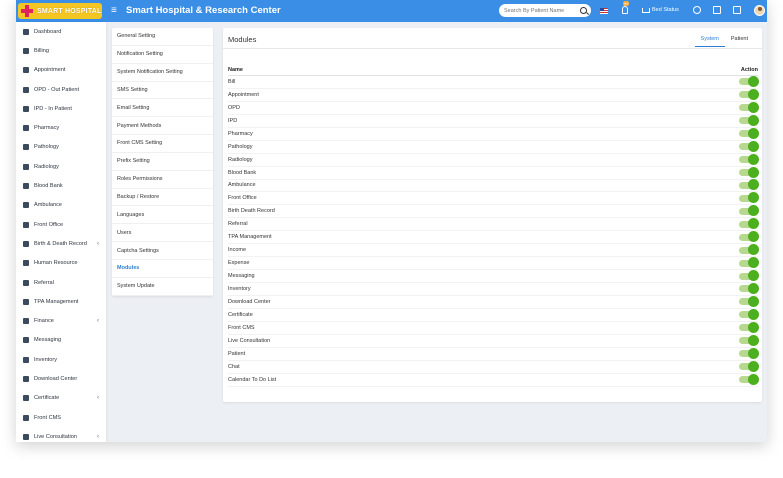 This screenshot has height=478, width=783. I want to click on sidebar-item-billing: Billing, so click(61, 50).